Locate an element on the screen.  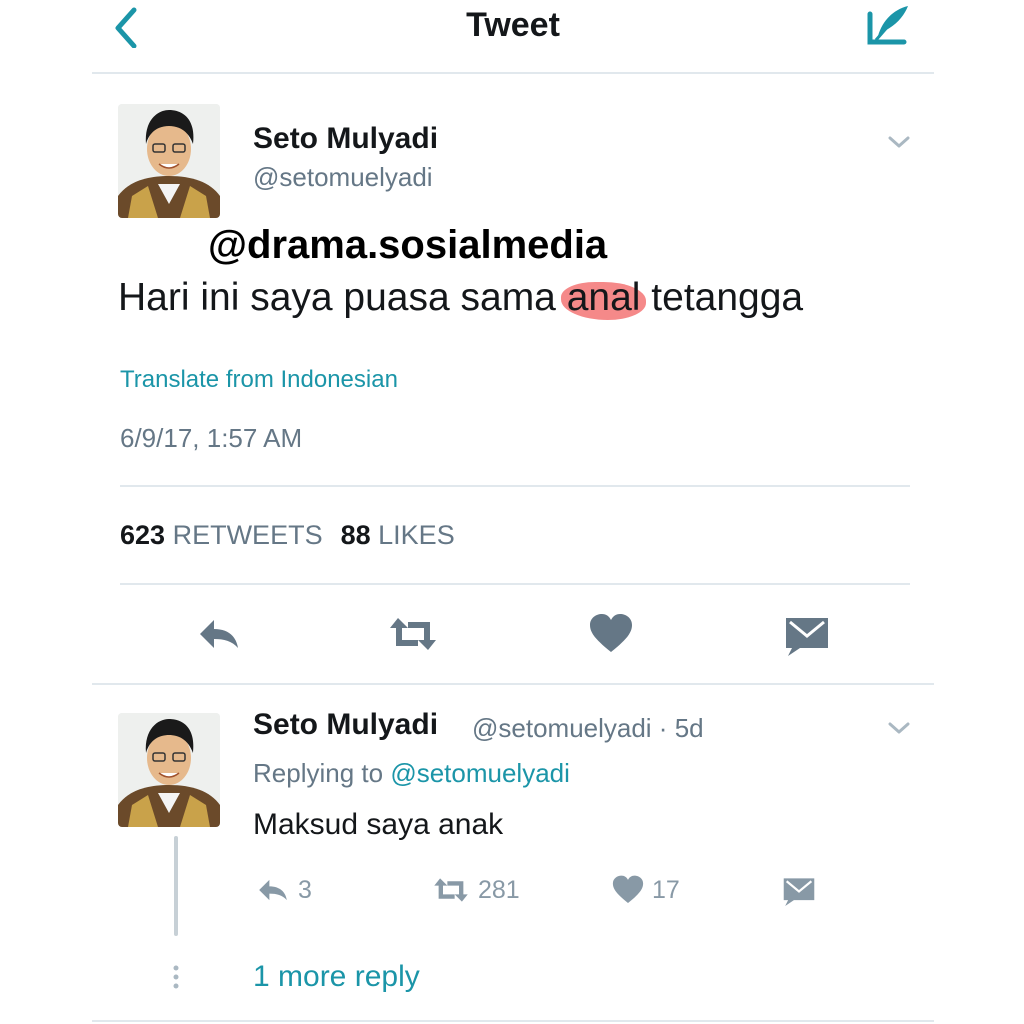
replying-to: Replying to @setomuelyadi is located at coordinates (411, 773).